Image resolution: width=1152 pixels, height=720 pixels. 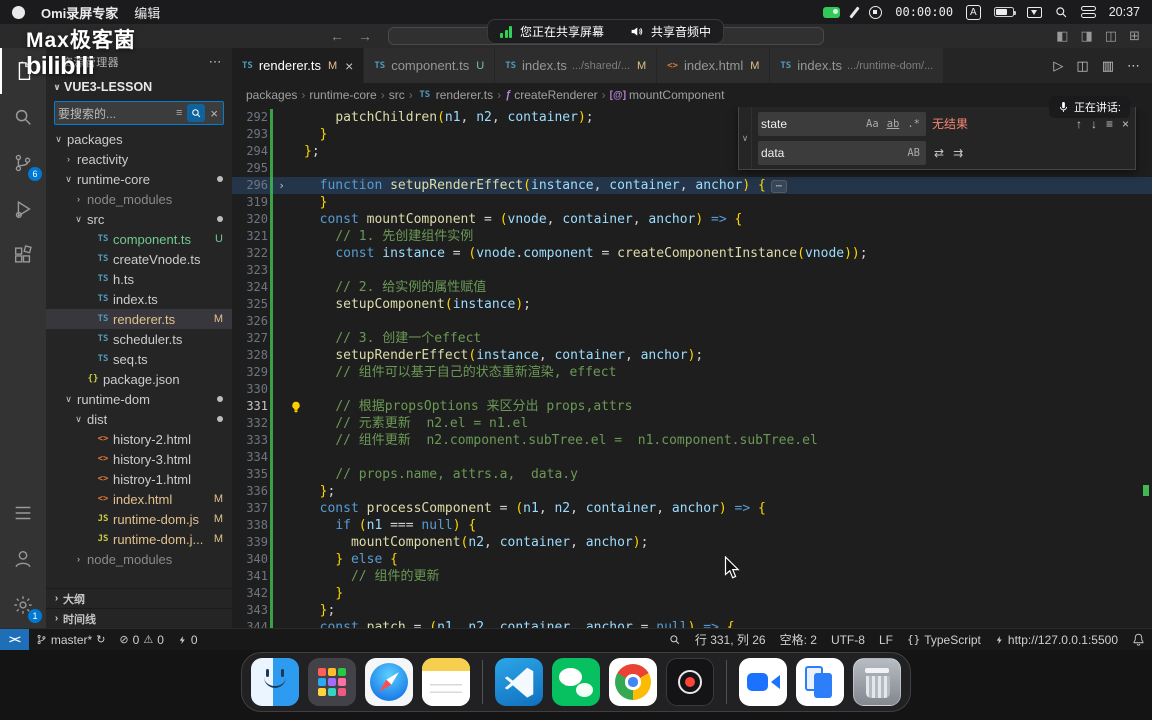 I want to click on activity-source-control-icon: 6, so click(x=23, y=163).